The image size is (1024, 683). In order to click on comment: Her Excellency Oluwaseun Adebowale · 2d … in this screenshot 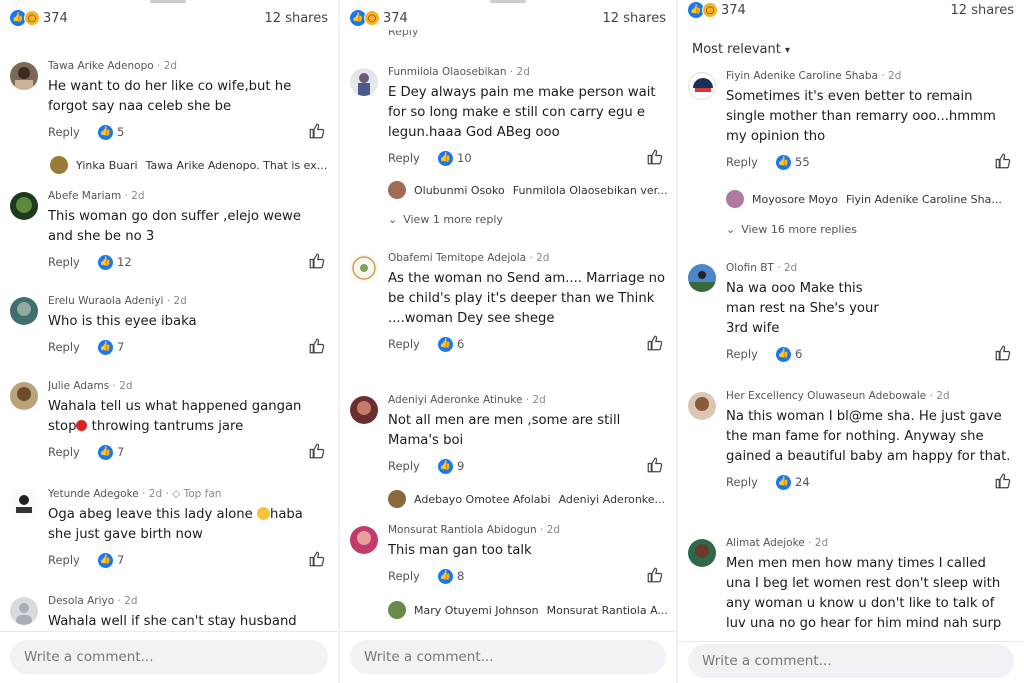, I will do `click(851, 441)`.